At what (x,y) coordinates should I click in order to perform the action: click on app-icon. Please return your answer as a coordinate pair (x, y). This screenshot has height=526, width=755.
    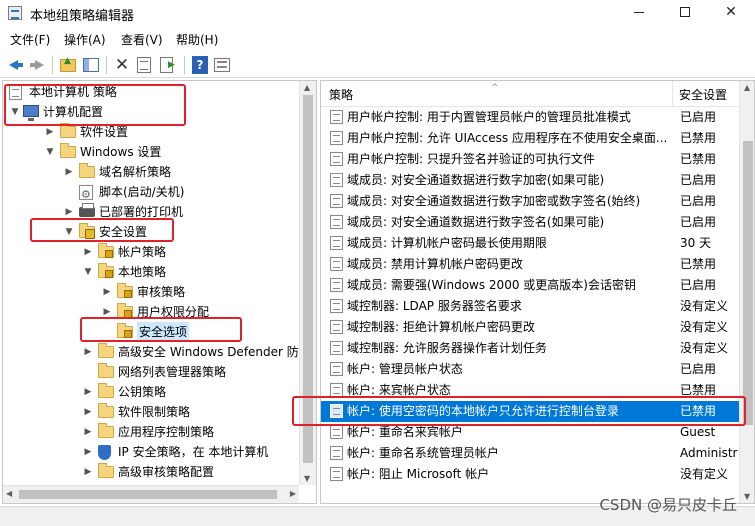
    Looking at the image, I should click on (15, 13).